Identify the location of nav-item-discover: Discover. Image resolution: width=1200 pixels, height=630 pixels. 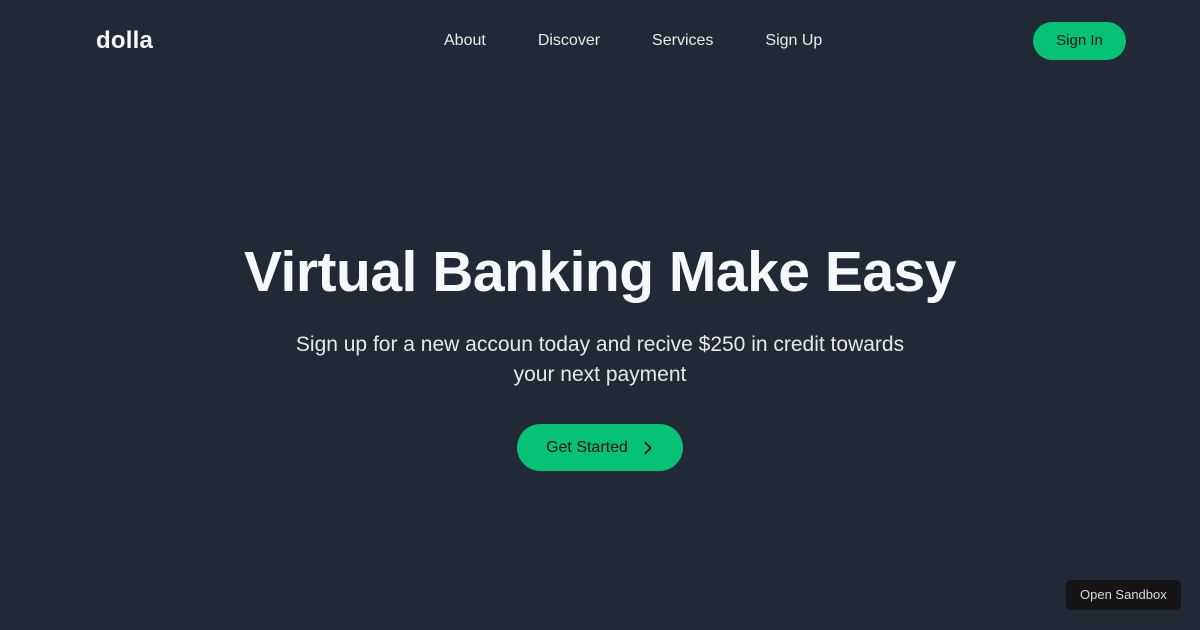
(569, 41).